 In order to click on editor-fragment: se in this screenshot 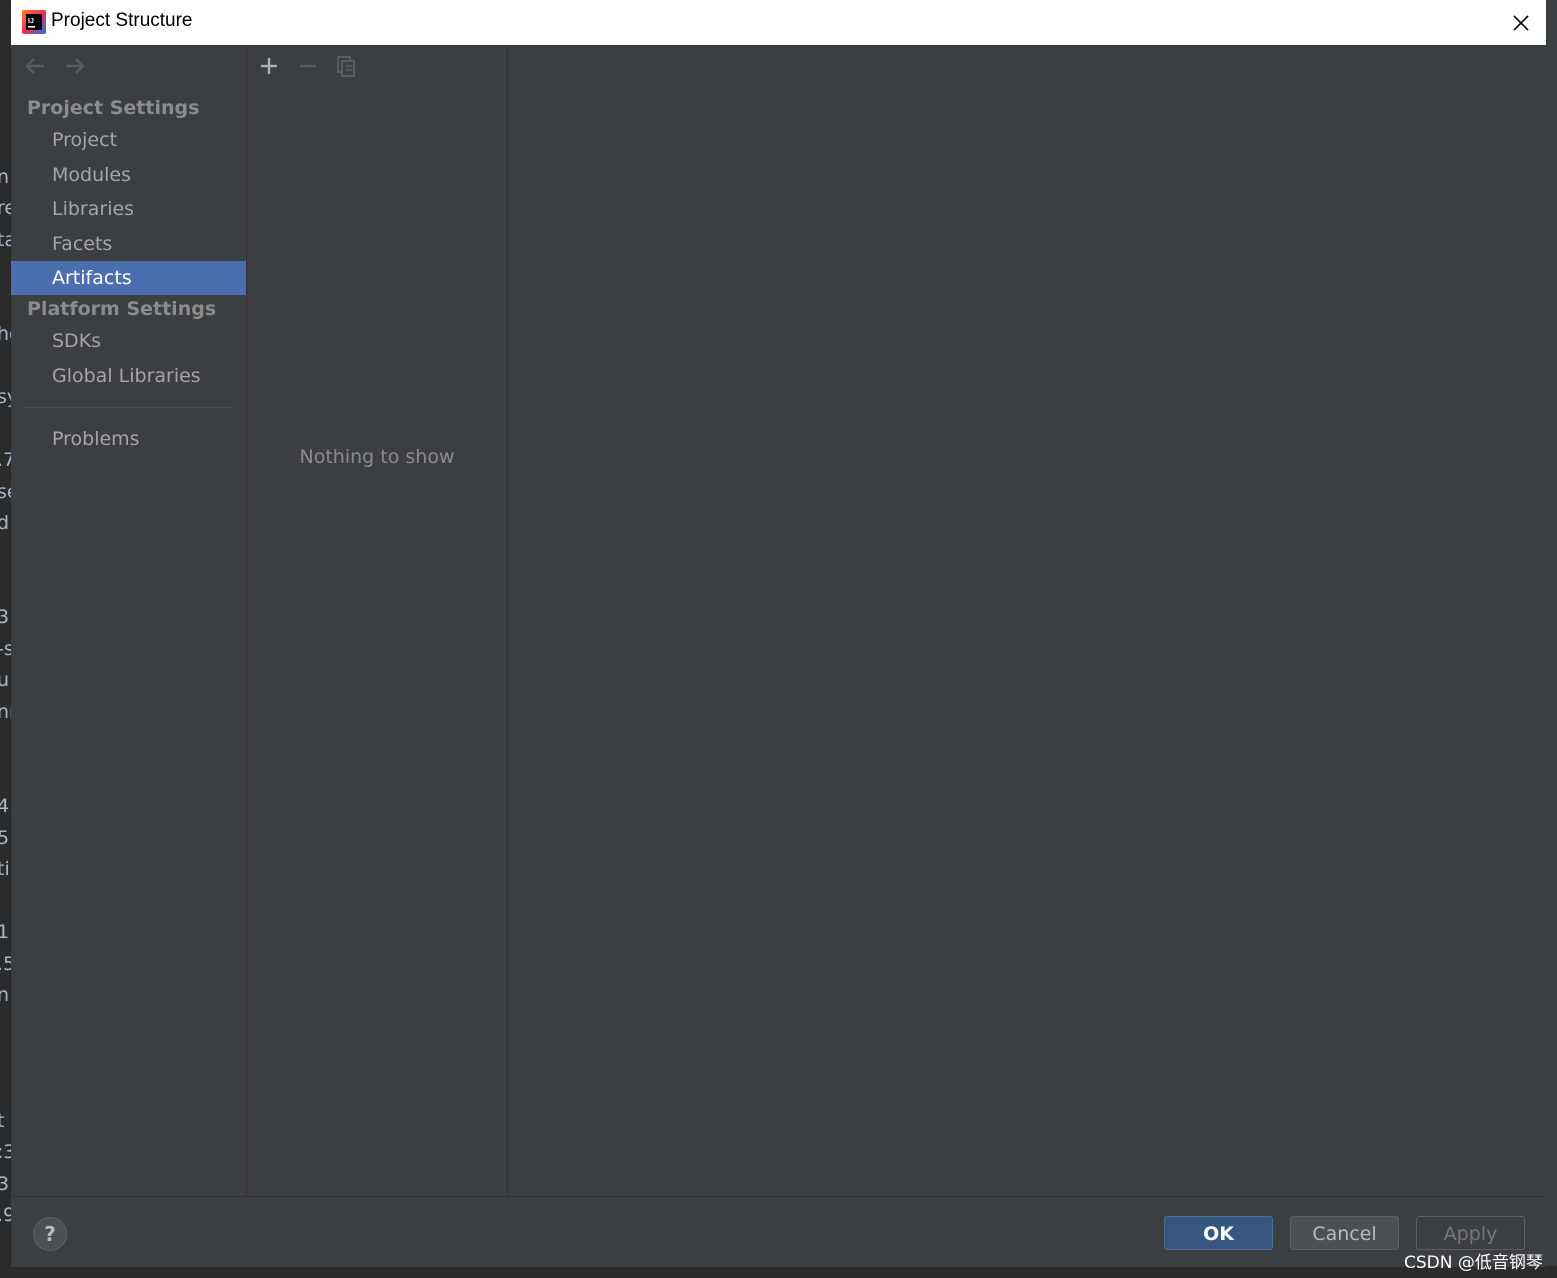, I will do `click(5, 492)`.